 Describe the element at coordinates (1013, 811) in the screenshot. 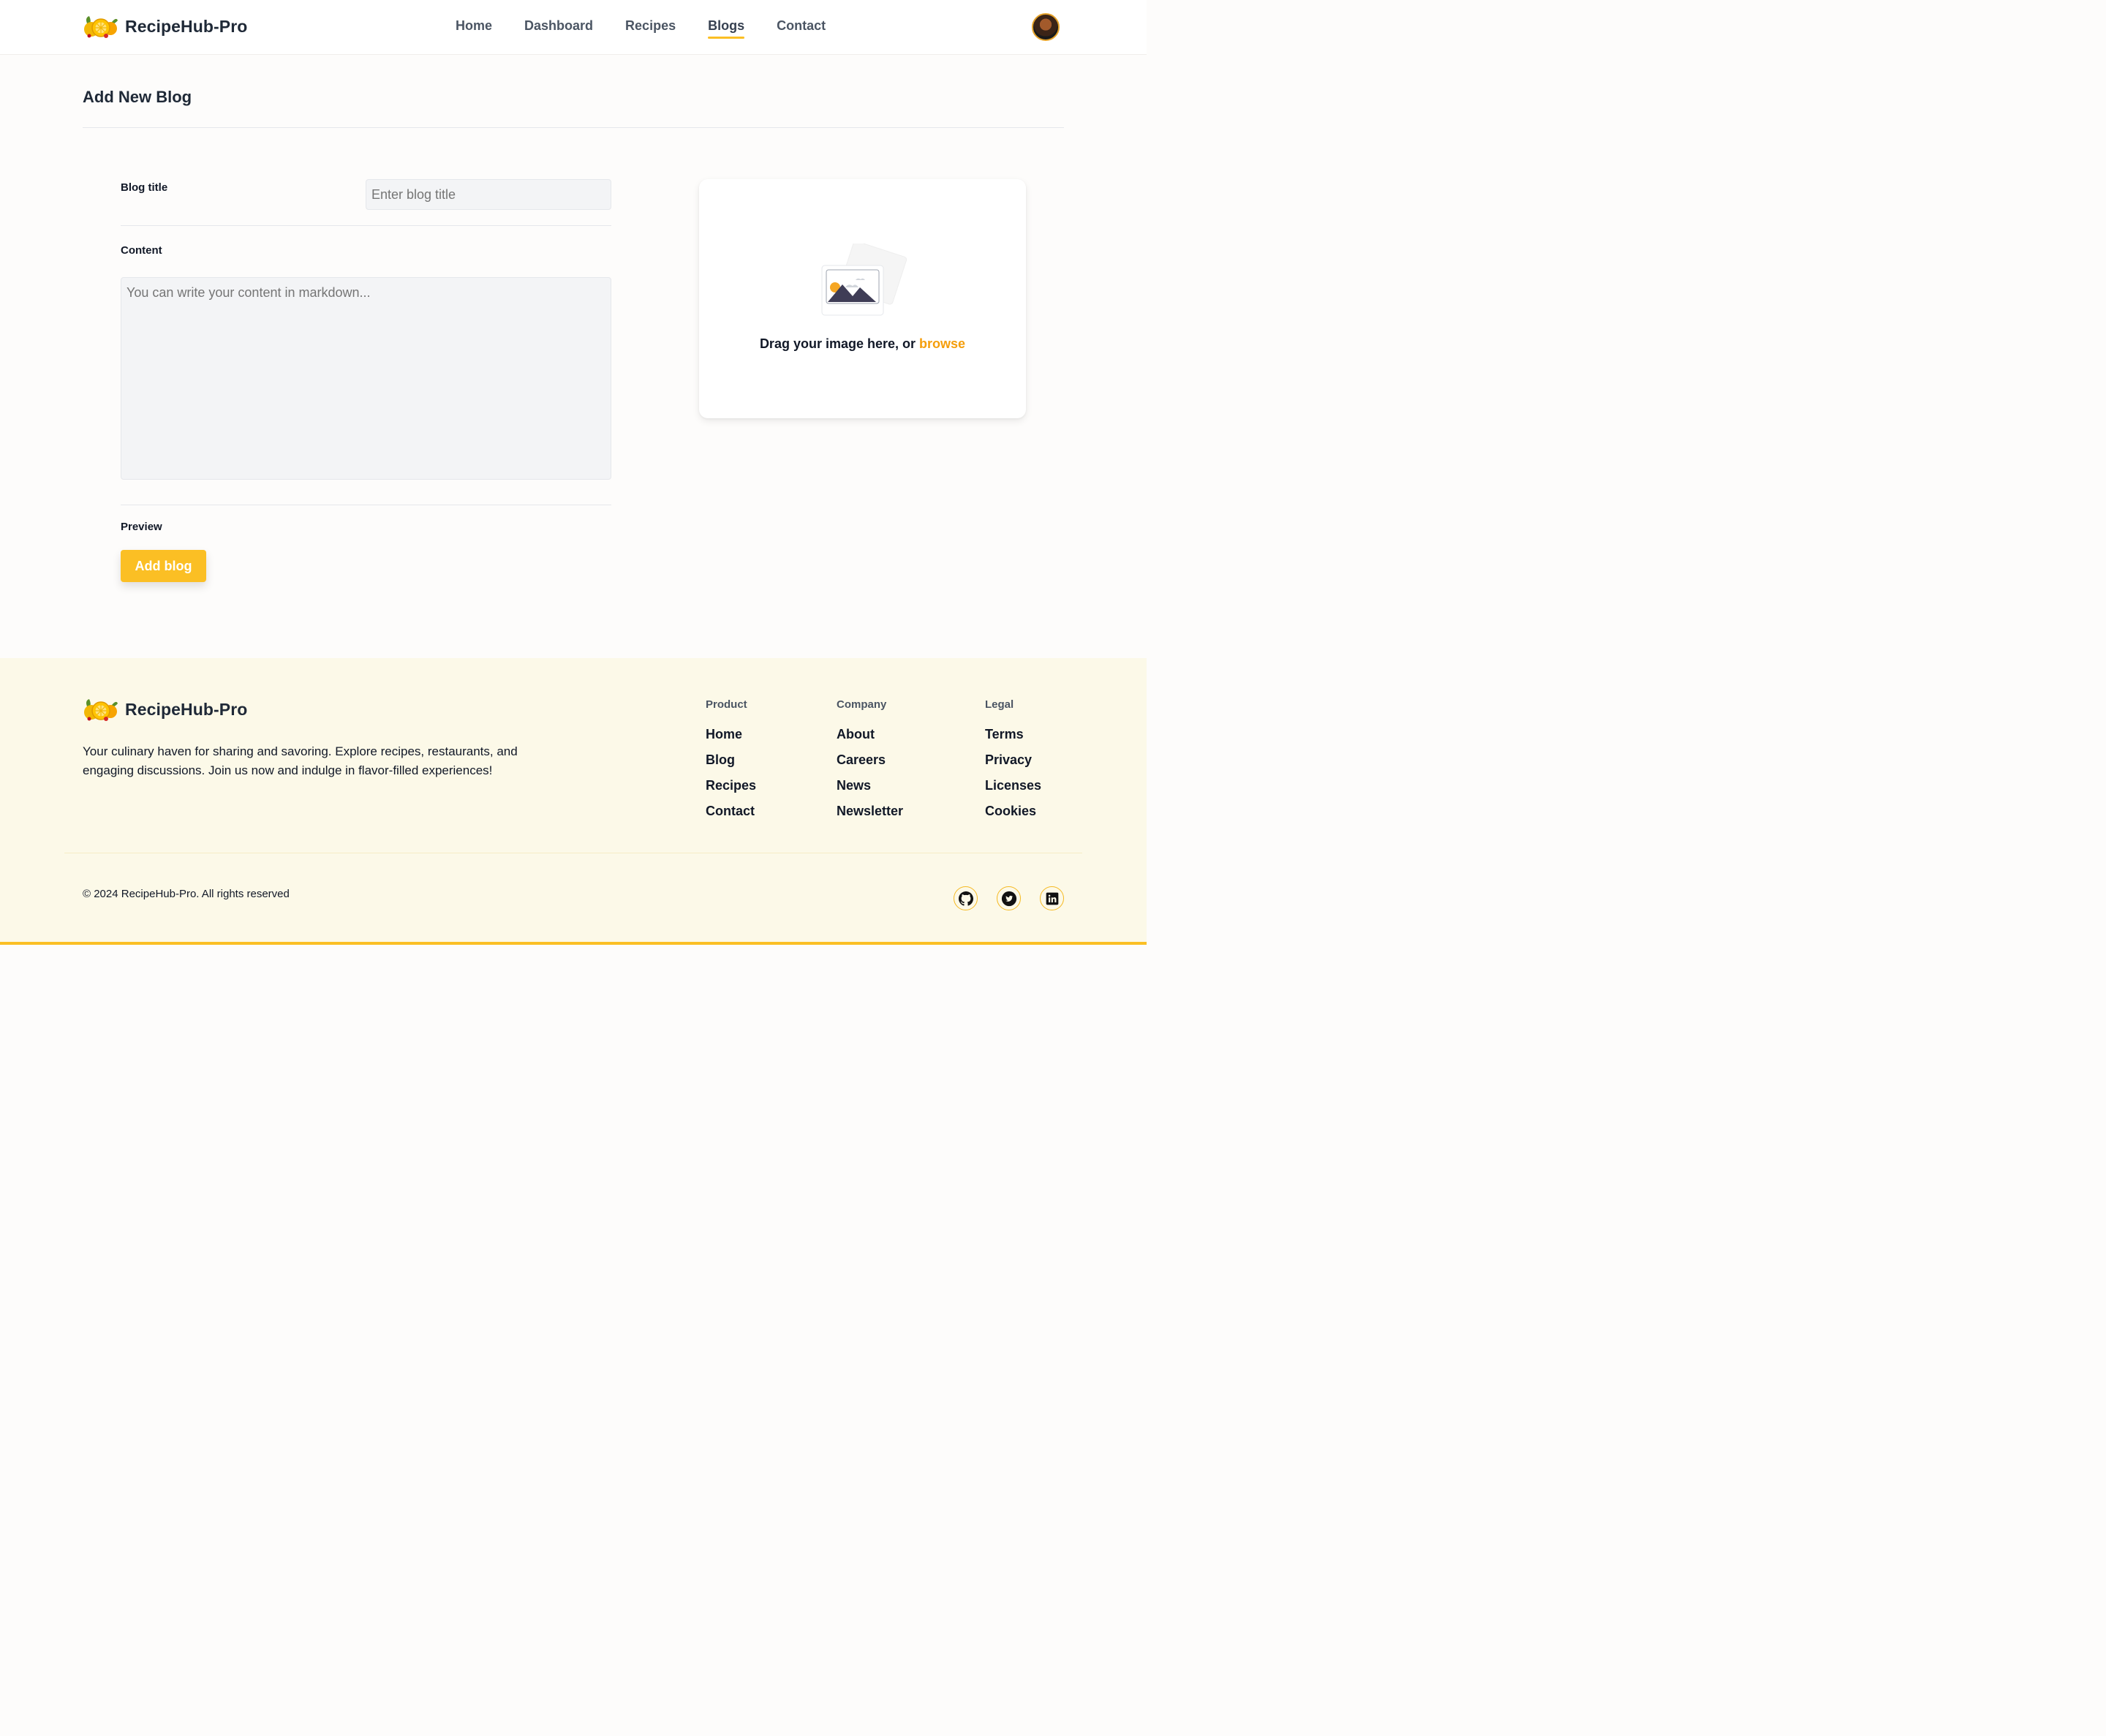

I see `footer-link-cookies: Cookies` at that location.